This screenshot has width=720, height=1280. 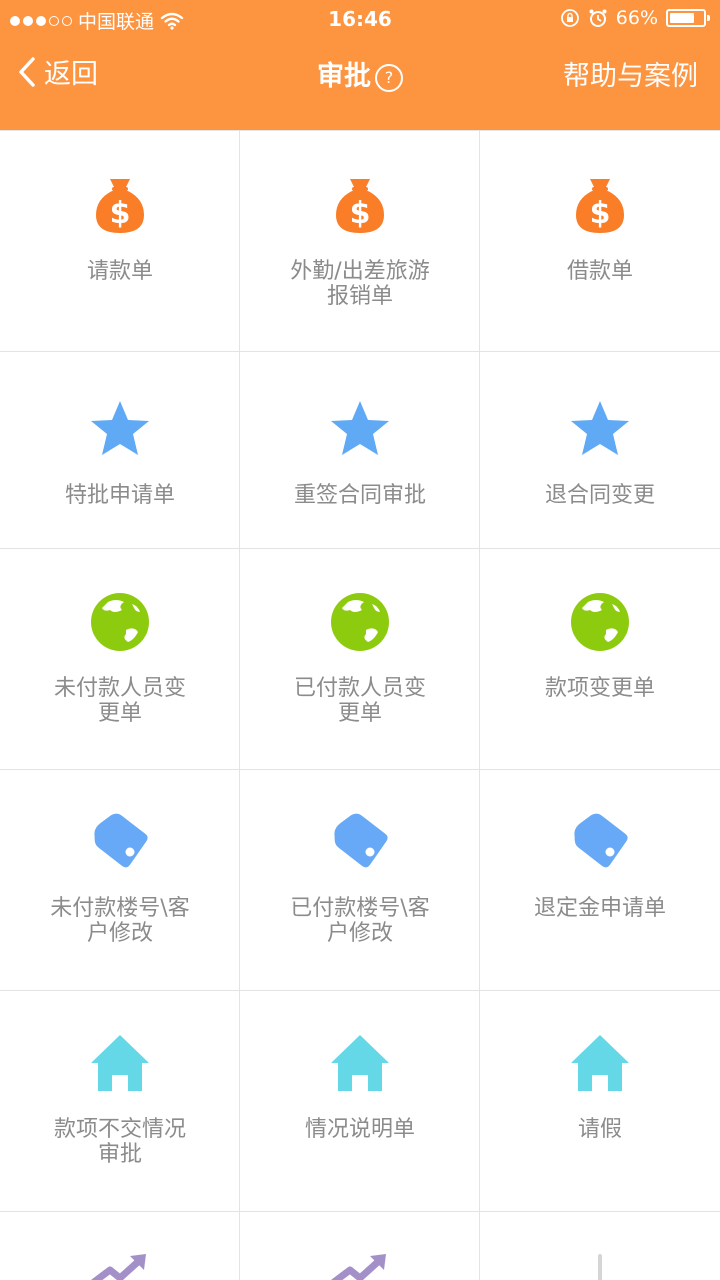 I want to click on approval-item-label: 已付款楼号\客 户修改, so click(x=360, y=921).